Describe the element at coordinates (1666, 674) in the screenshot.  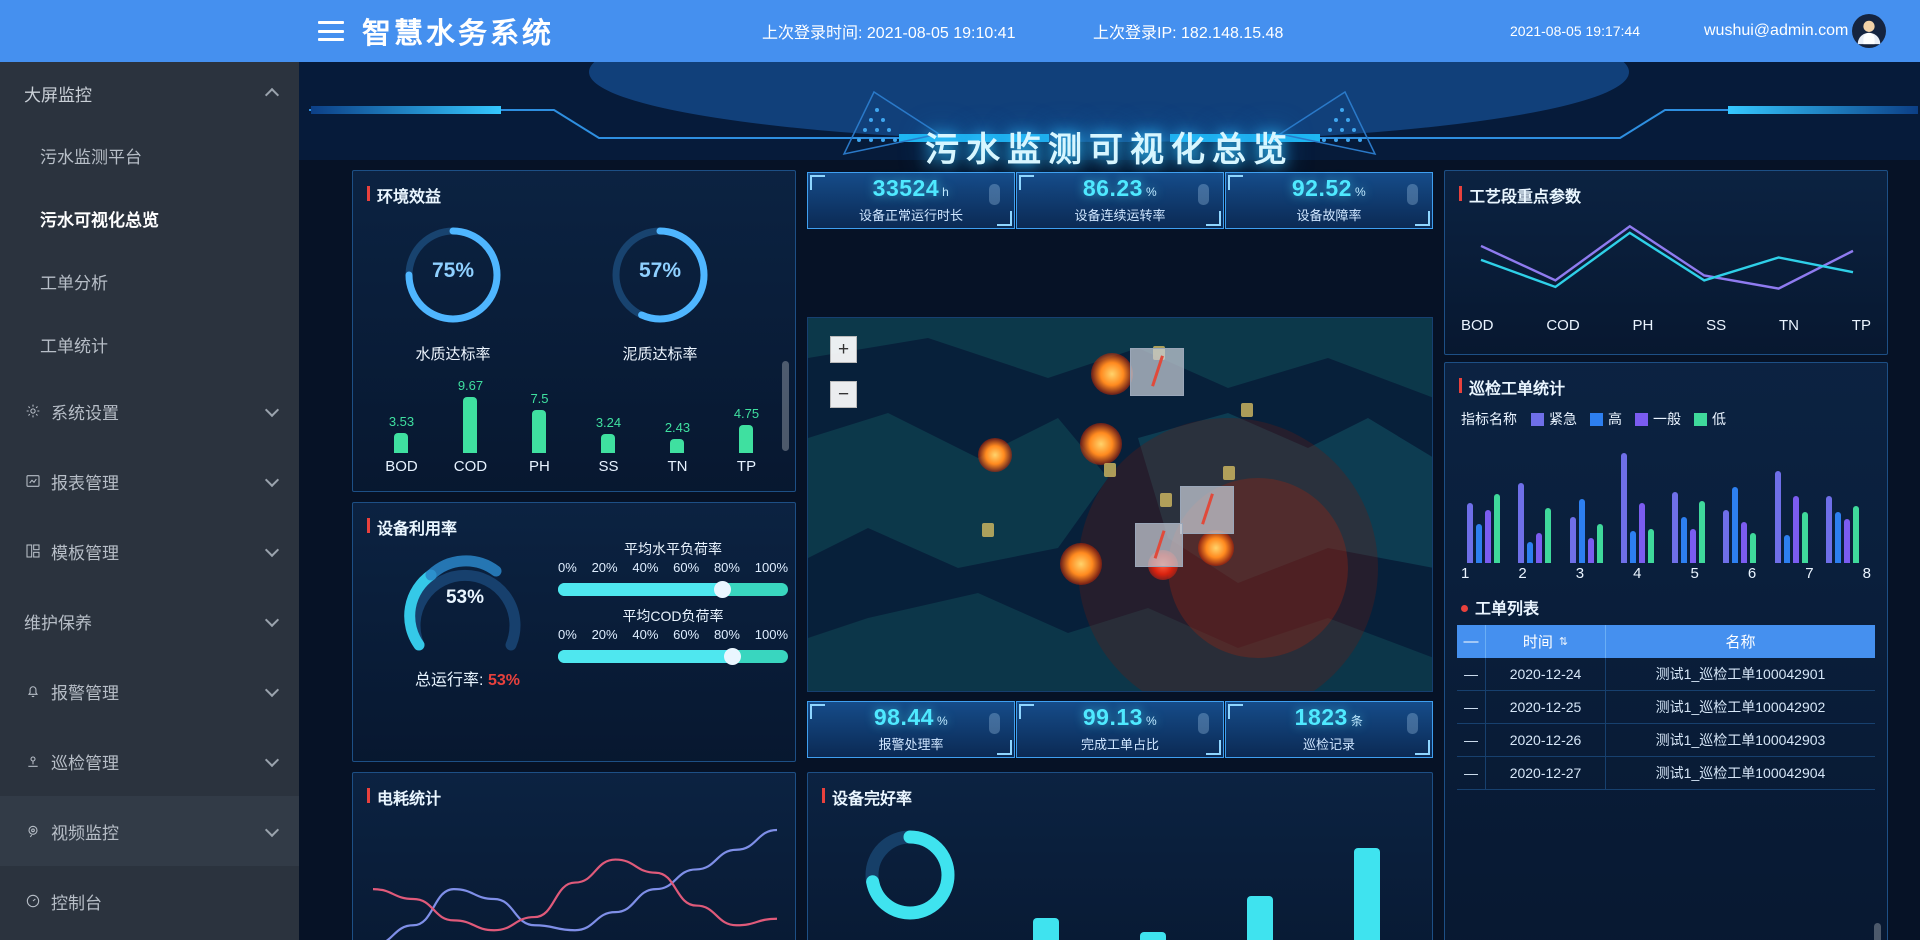
I see `table-row: — 2020-12-24 测试1_巡检工单100042901` at that location.